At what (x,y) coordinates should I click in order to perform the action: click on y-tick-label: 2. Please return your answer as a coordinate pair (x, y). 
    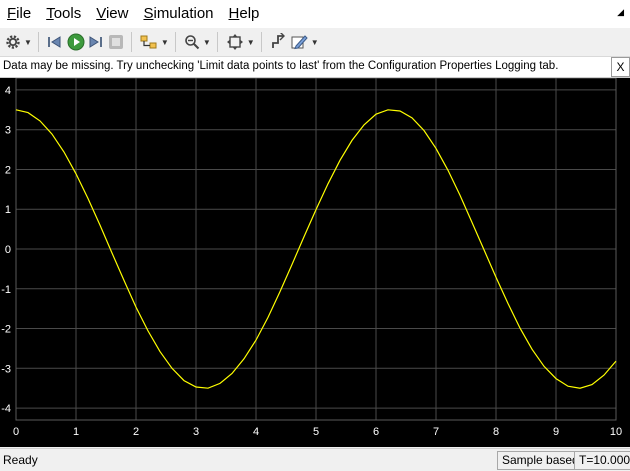
    Looking at the image, I should click on (8, 170).